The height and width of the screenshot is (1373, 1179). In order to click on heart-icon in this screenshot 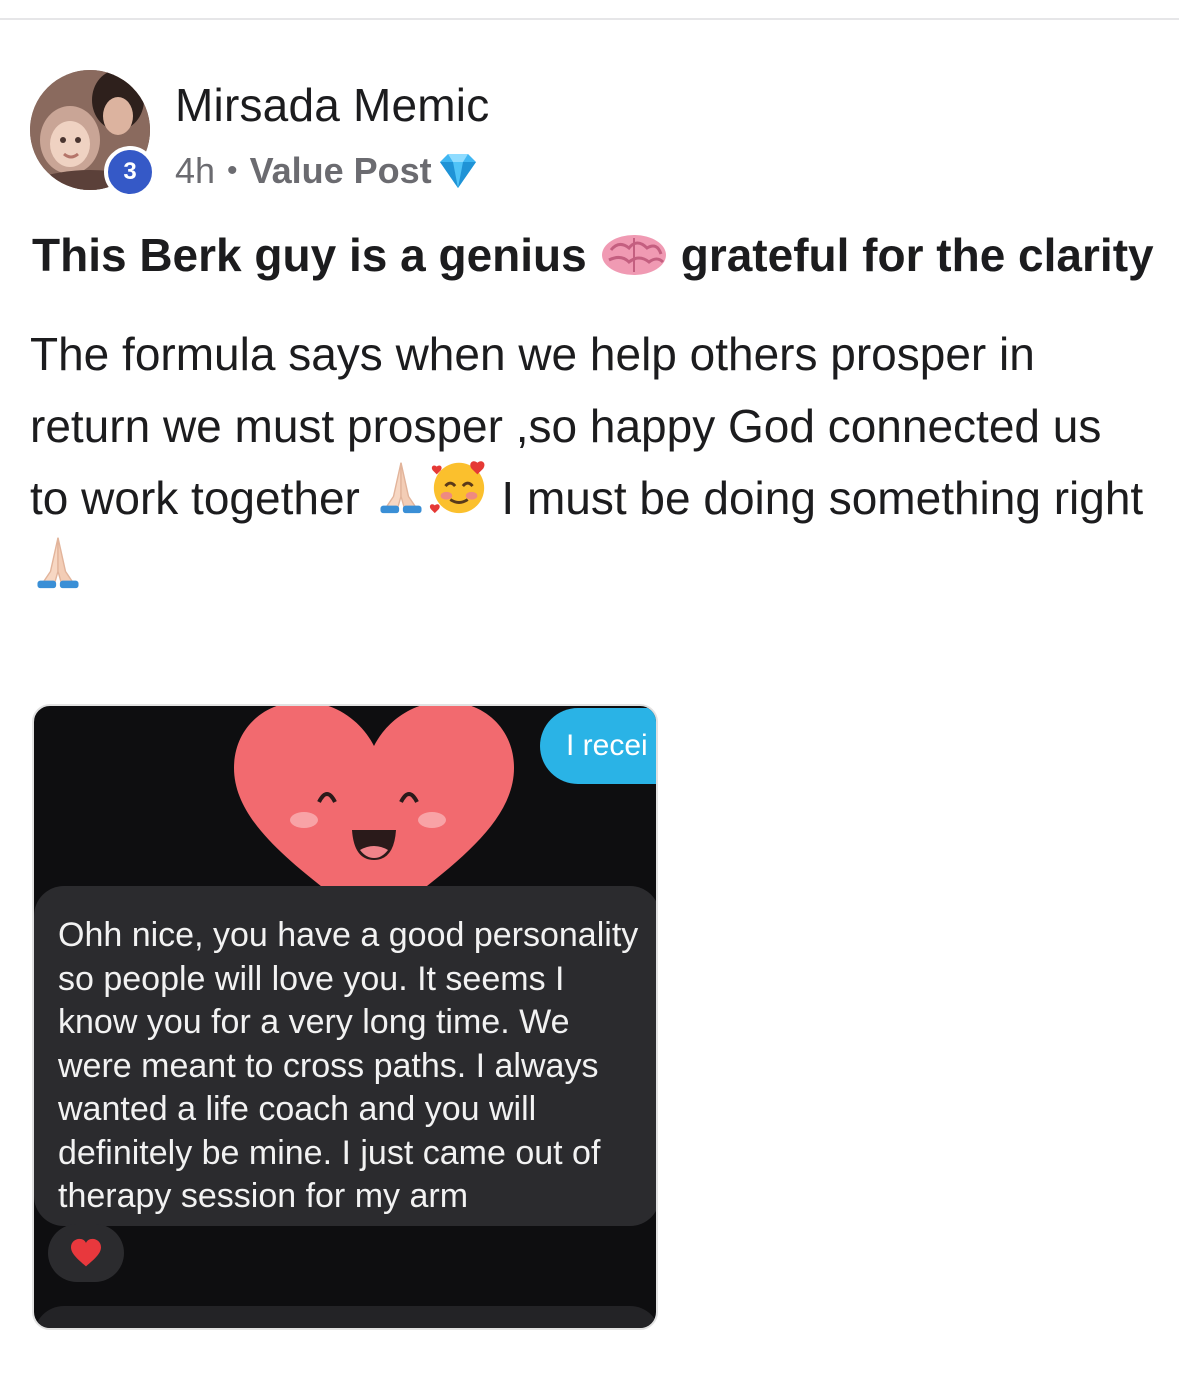, I will do `click(86, 1252)`.